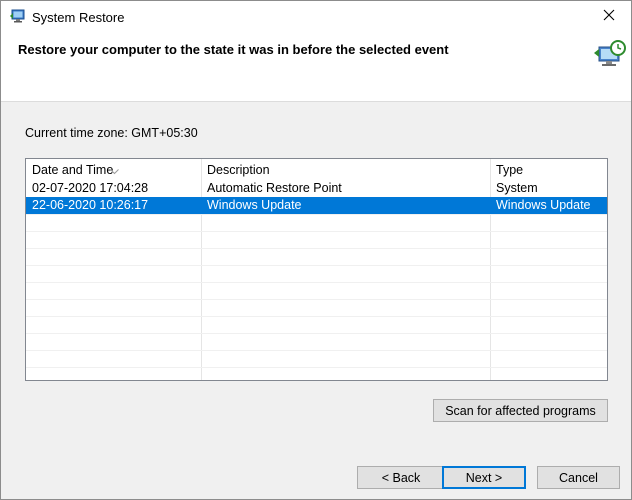 This screenshot has height=500, width=632. I want to click on close-button, so click(609, 16).